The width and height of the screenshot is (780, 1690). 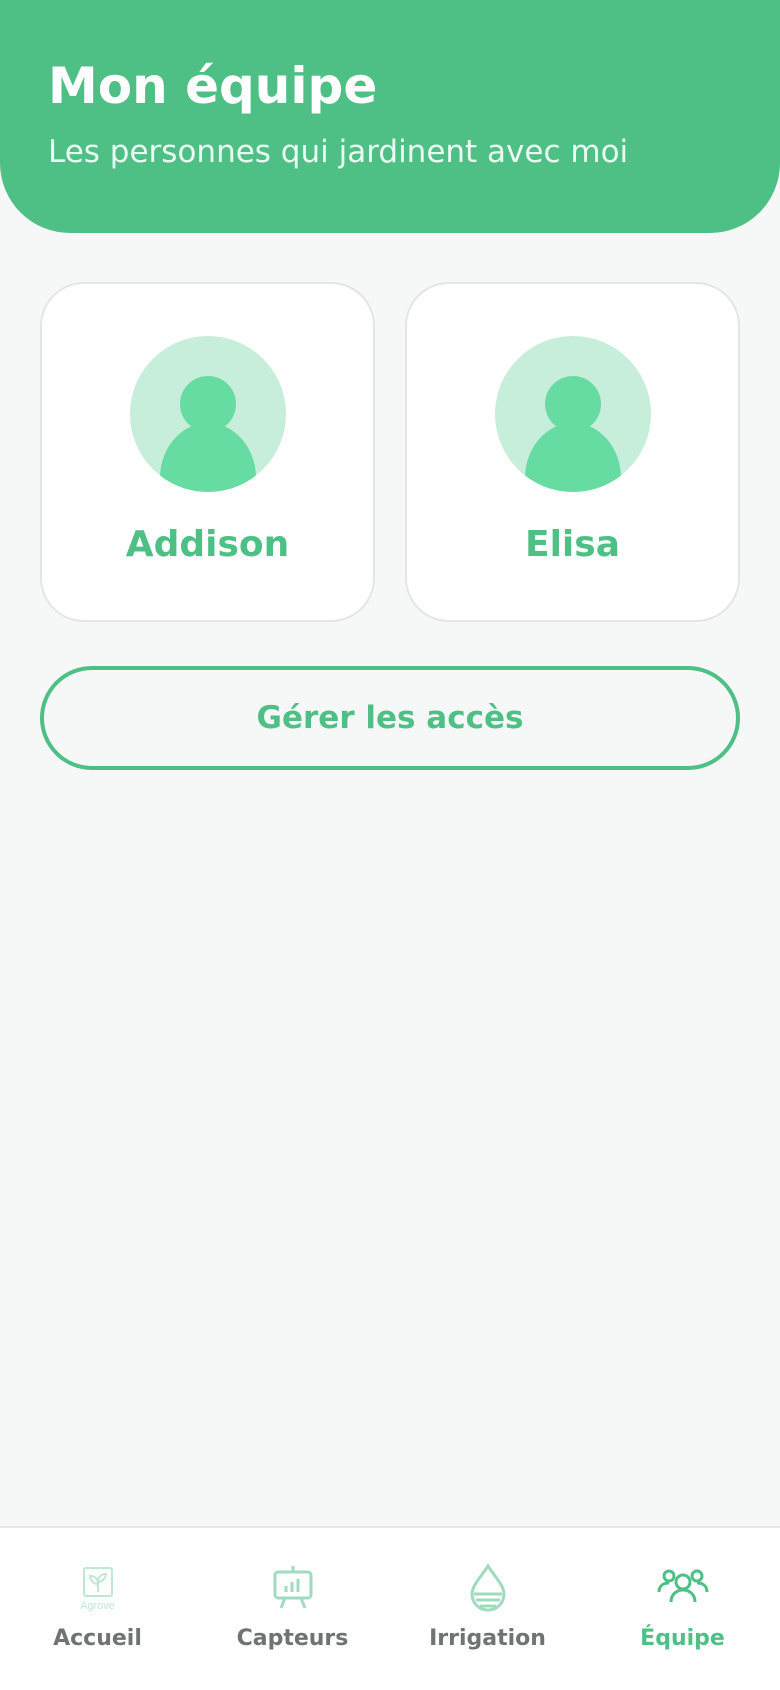 What do you see at coordinates (487, 1587) in the screenshot?
I see `water-drop-icon` at bounding box center [487, 1587].